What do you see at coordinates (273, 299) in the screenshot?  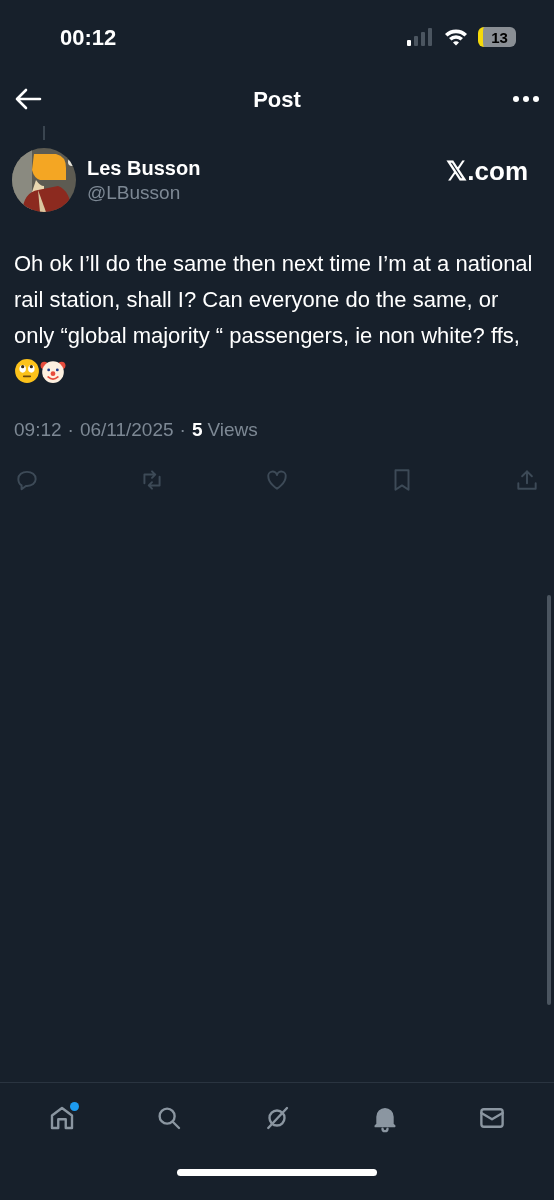 I see `post-text: Oh ok I’ll do the same then next time I’m at a national rail station, shall I? Can everyone do the same, or only “global majority “ passengers, ie non white? ffs,` at bounding box center [273, 299].